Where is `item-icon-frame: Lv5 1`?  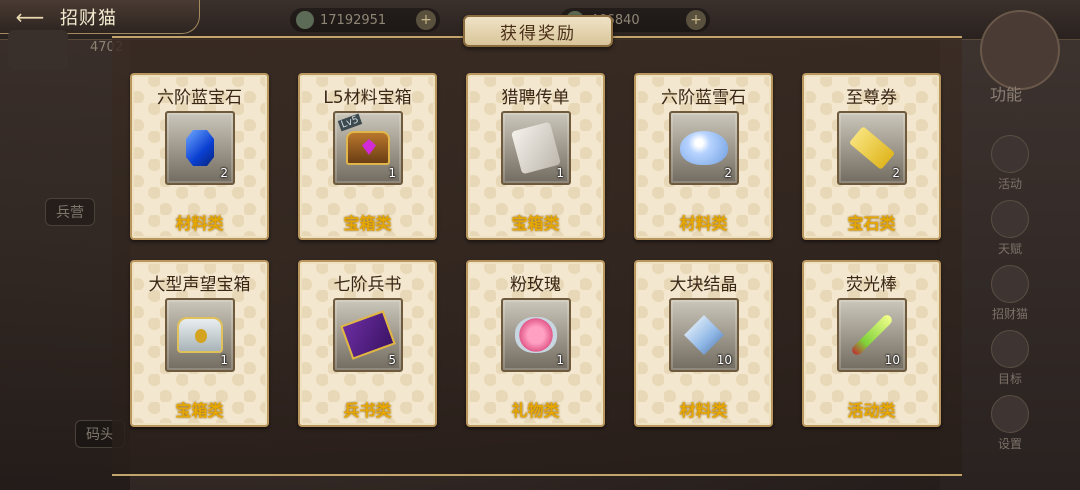
item-icon-frame: Lv5 1 is located at coordinates (368, 148).